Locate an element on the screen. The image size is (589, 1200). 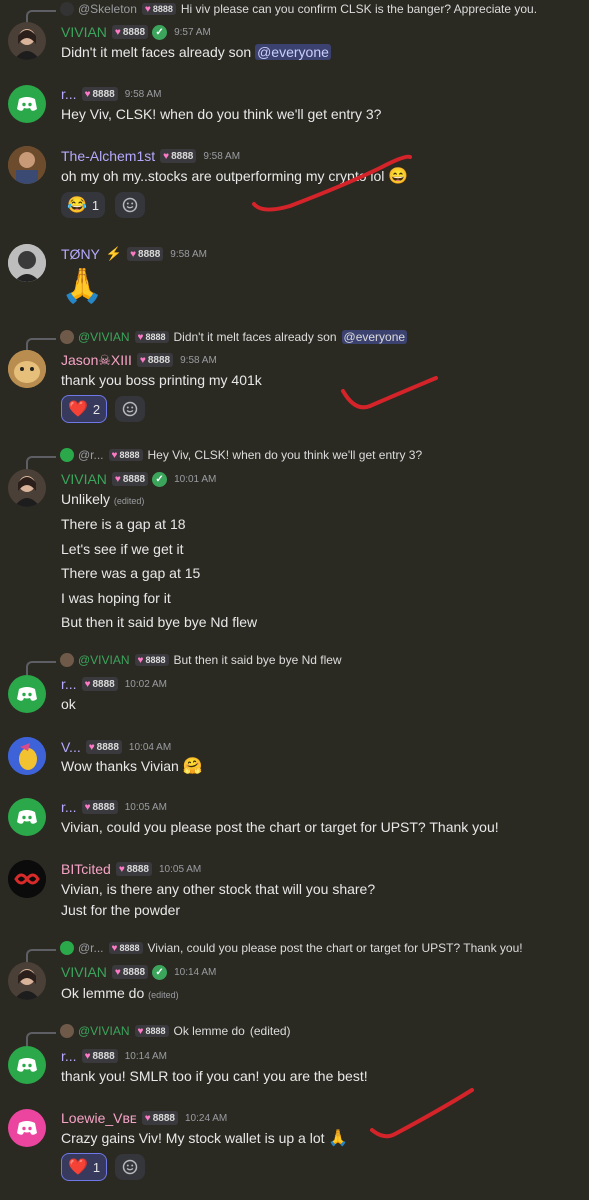
verified-check-icon: ✓ is located at coordinates (160, 32).